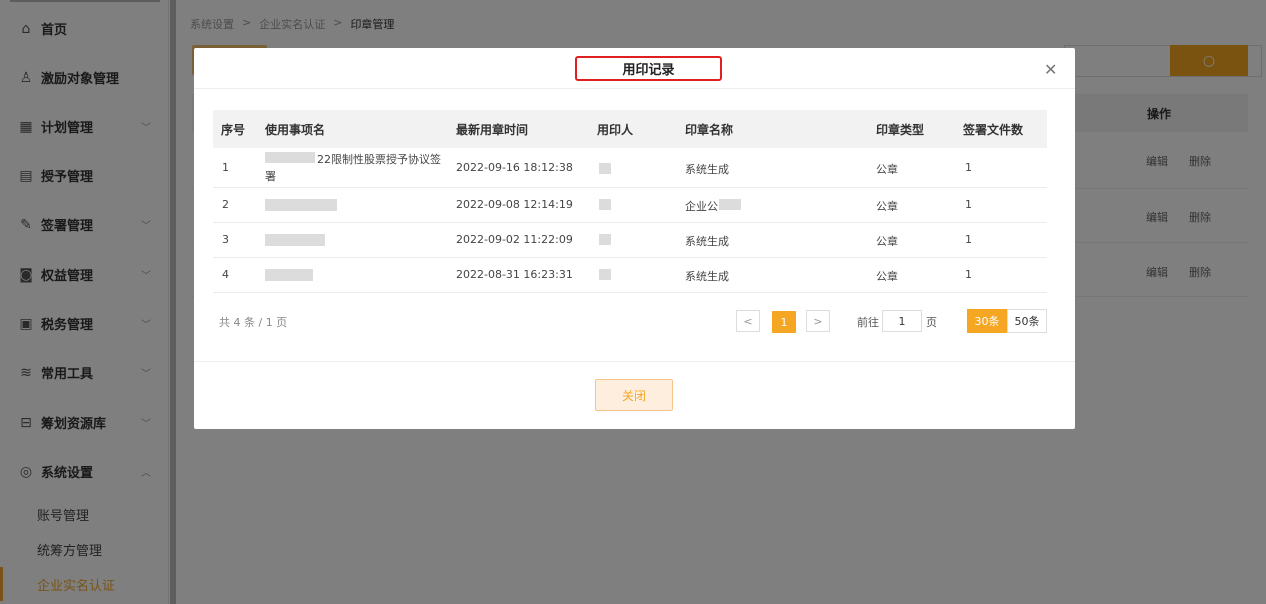 The width and height of the screenshot is (1266, 604). What do you see at coordinates (225, 204) in the screenshot?
I see `cell-index: 2` at bounding box center [225, 204].